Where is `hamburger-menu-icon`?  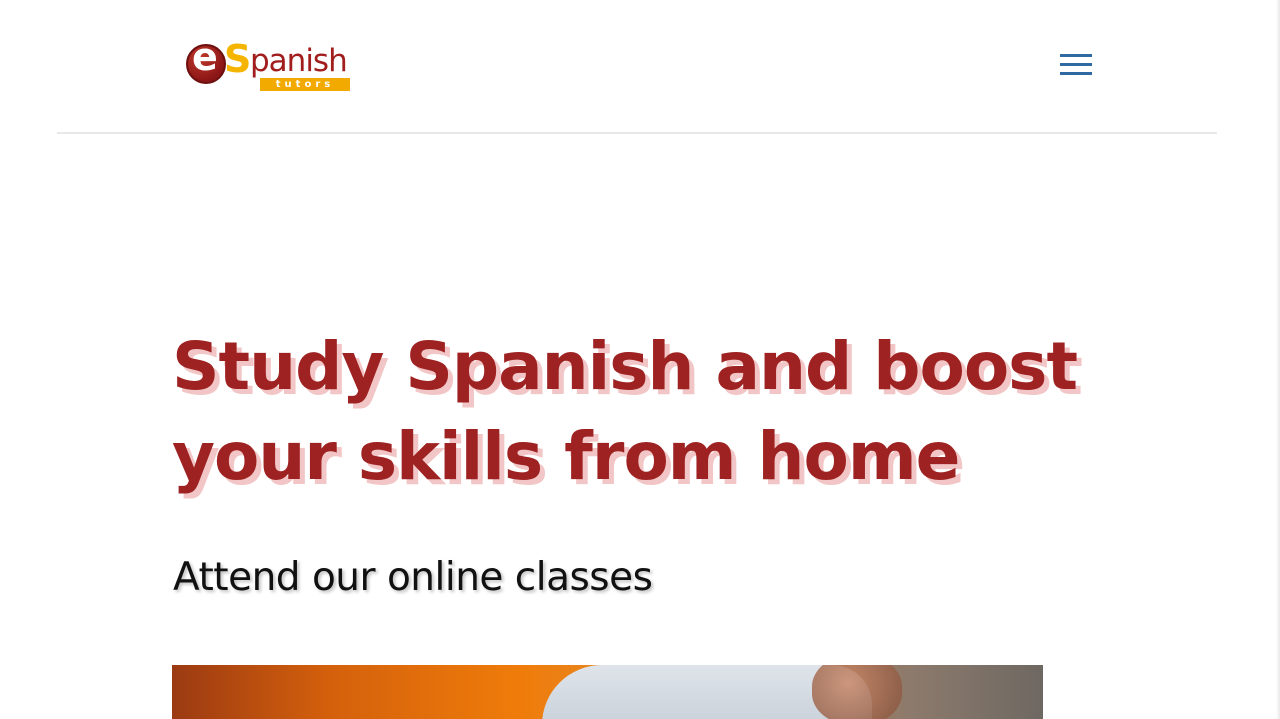
hamburger-menu-icon is located at coordinates (1076, 68).